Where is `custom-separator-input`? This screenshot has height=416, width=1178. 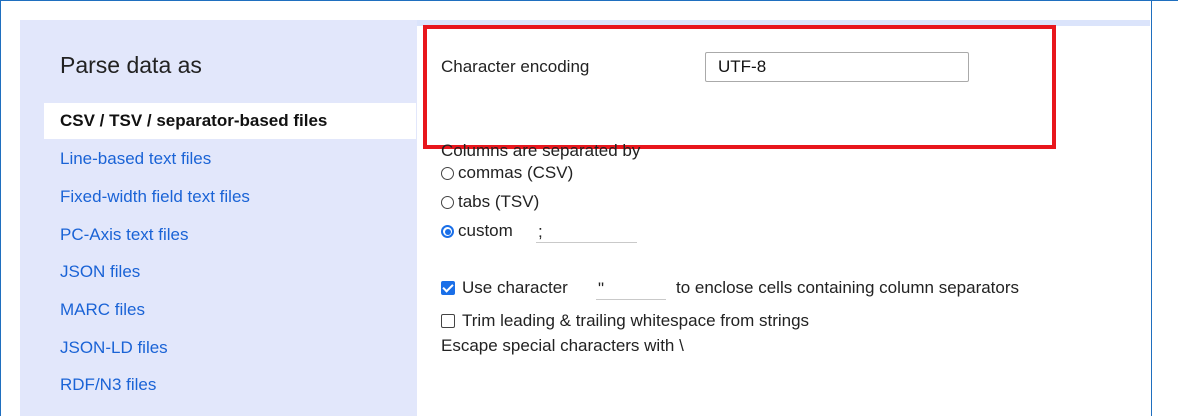
custom-separator-input is located at coordinates (586, 232).